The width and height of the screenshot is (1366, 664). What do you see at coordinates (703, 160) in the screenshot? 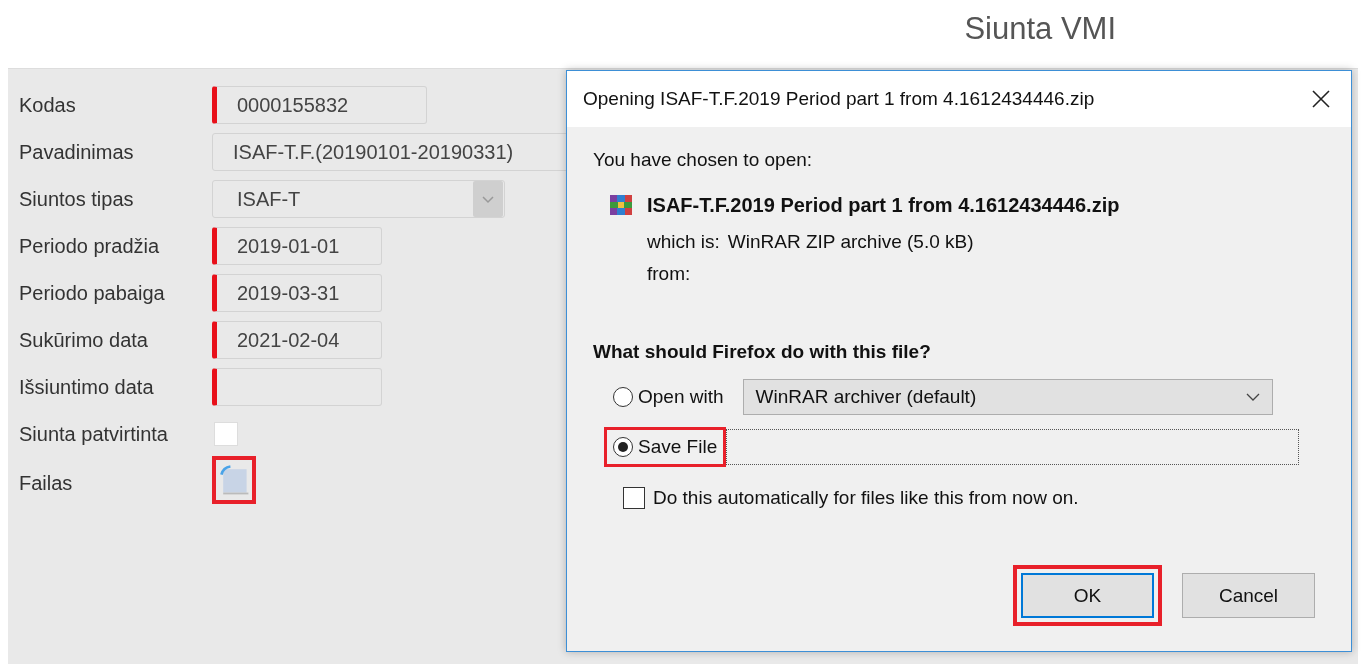
I see `intro-text: You have chosen to open:` at bounding box center [703, 160].